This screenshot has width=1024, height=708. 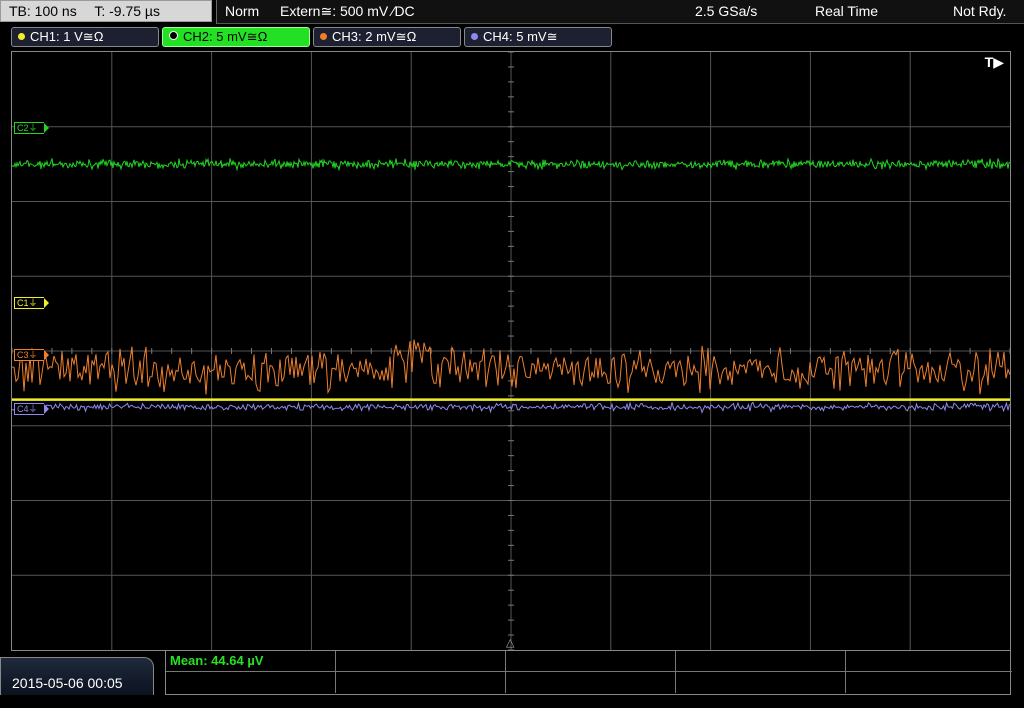 I want to click on channel-2-button: CH2: 5 mV≅Ω, so click(x=236, y=37).